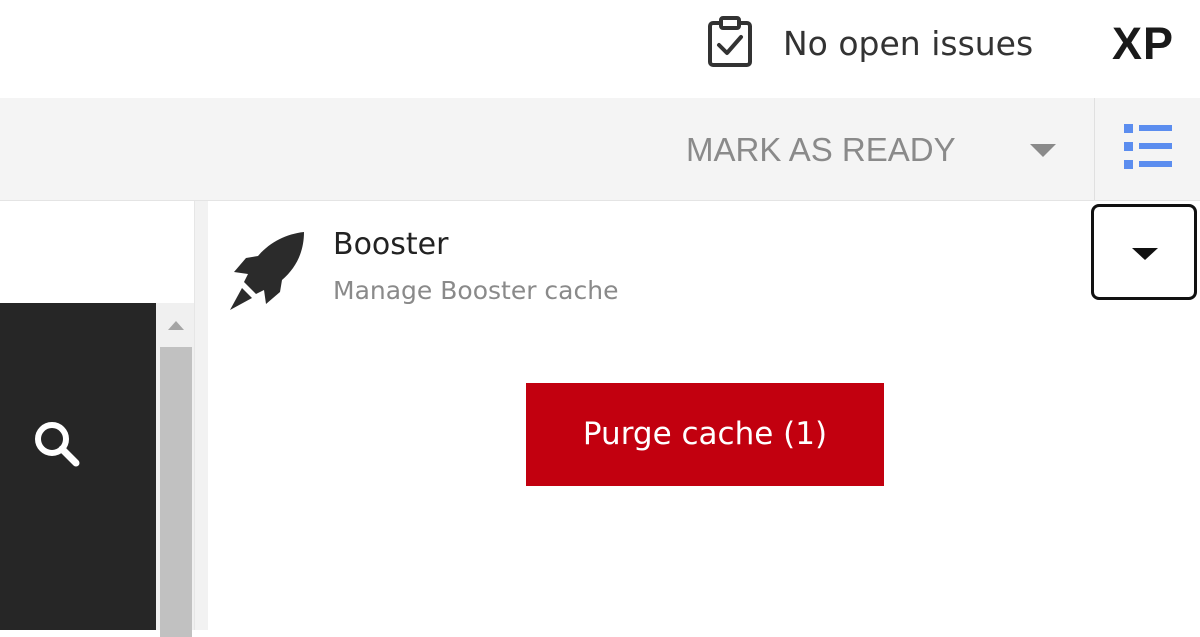 Image resolution: width=1200 pixels, height=637 pixels. What do you see at coordinates (705, 434) in the screenshot?
I see `purge-cache-button: Purge cache (1)` at bounding box center [705, 434].